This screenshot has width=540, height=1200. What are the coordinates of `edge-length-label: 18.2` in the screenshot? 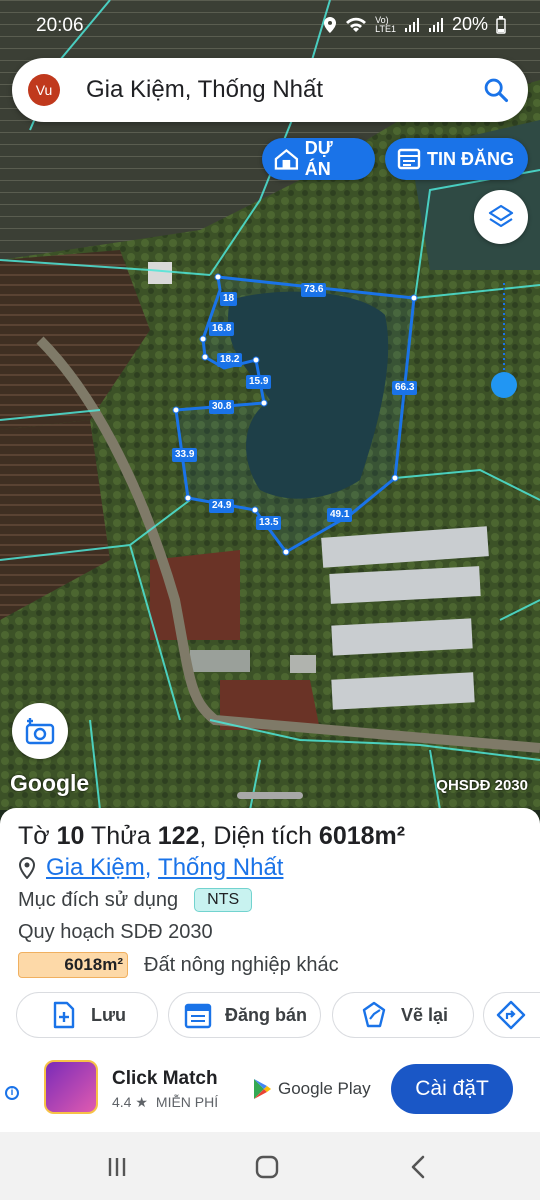 It's located at (230, 360).